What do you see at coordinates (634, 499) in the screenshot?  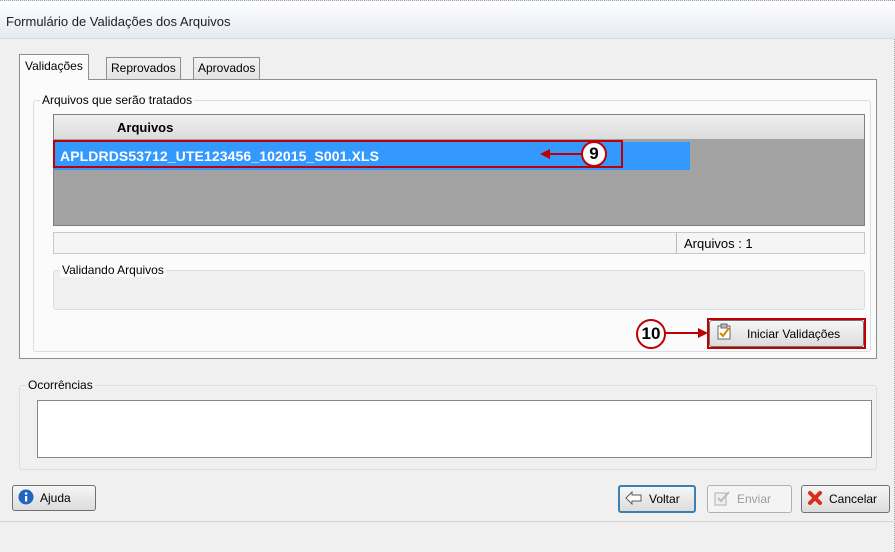 I see `arrow-left-icon` at bounding box center [634, 499].